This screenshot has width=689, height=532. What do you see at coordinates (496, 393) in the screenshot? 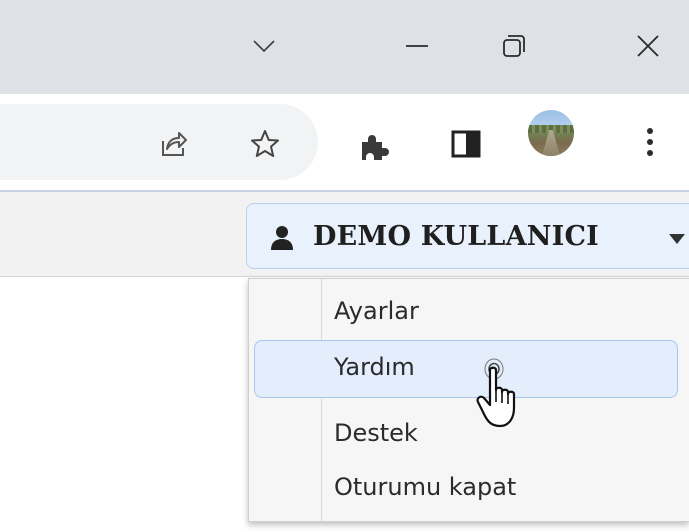
I see `hand-pointer-icon` at bounding box center [496, 393].